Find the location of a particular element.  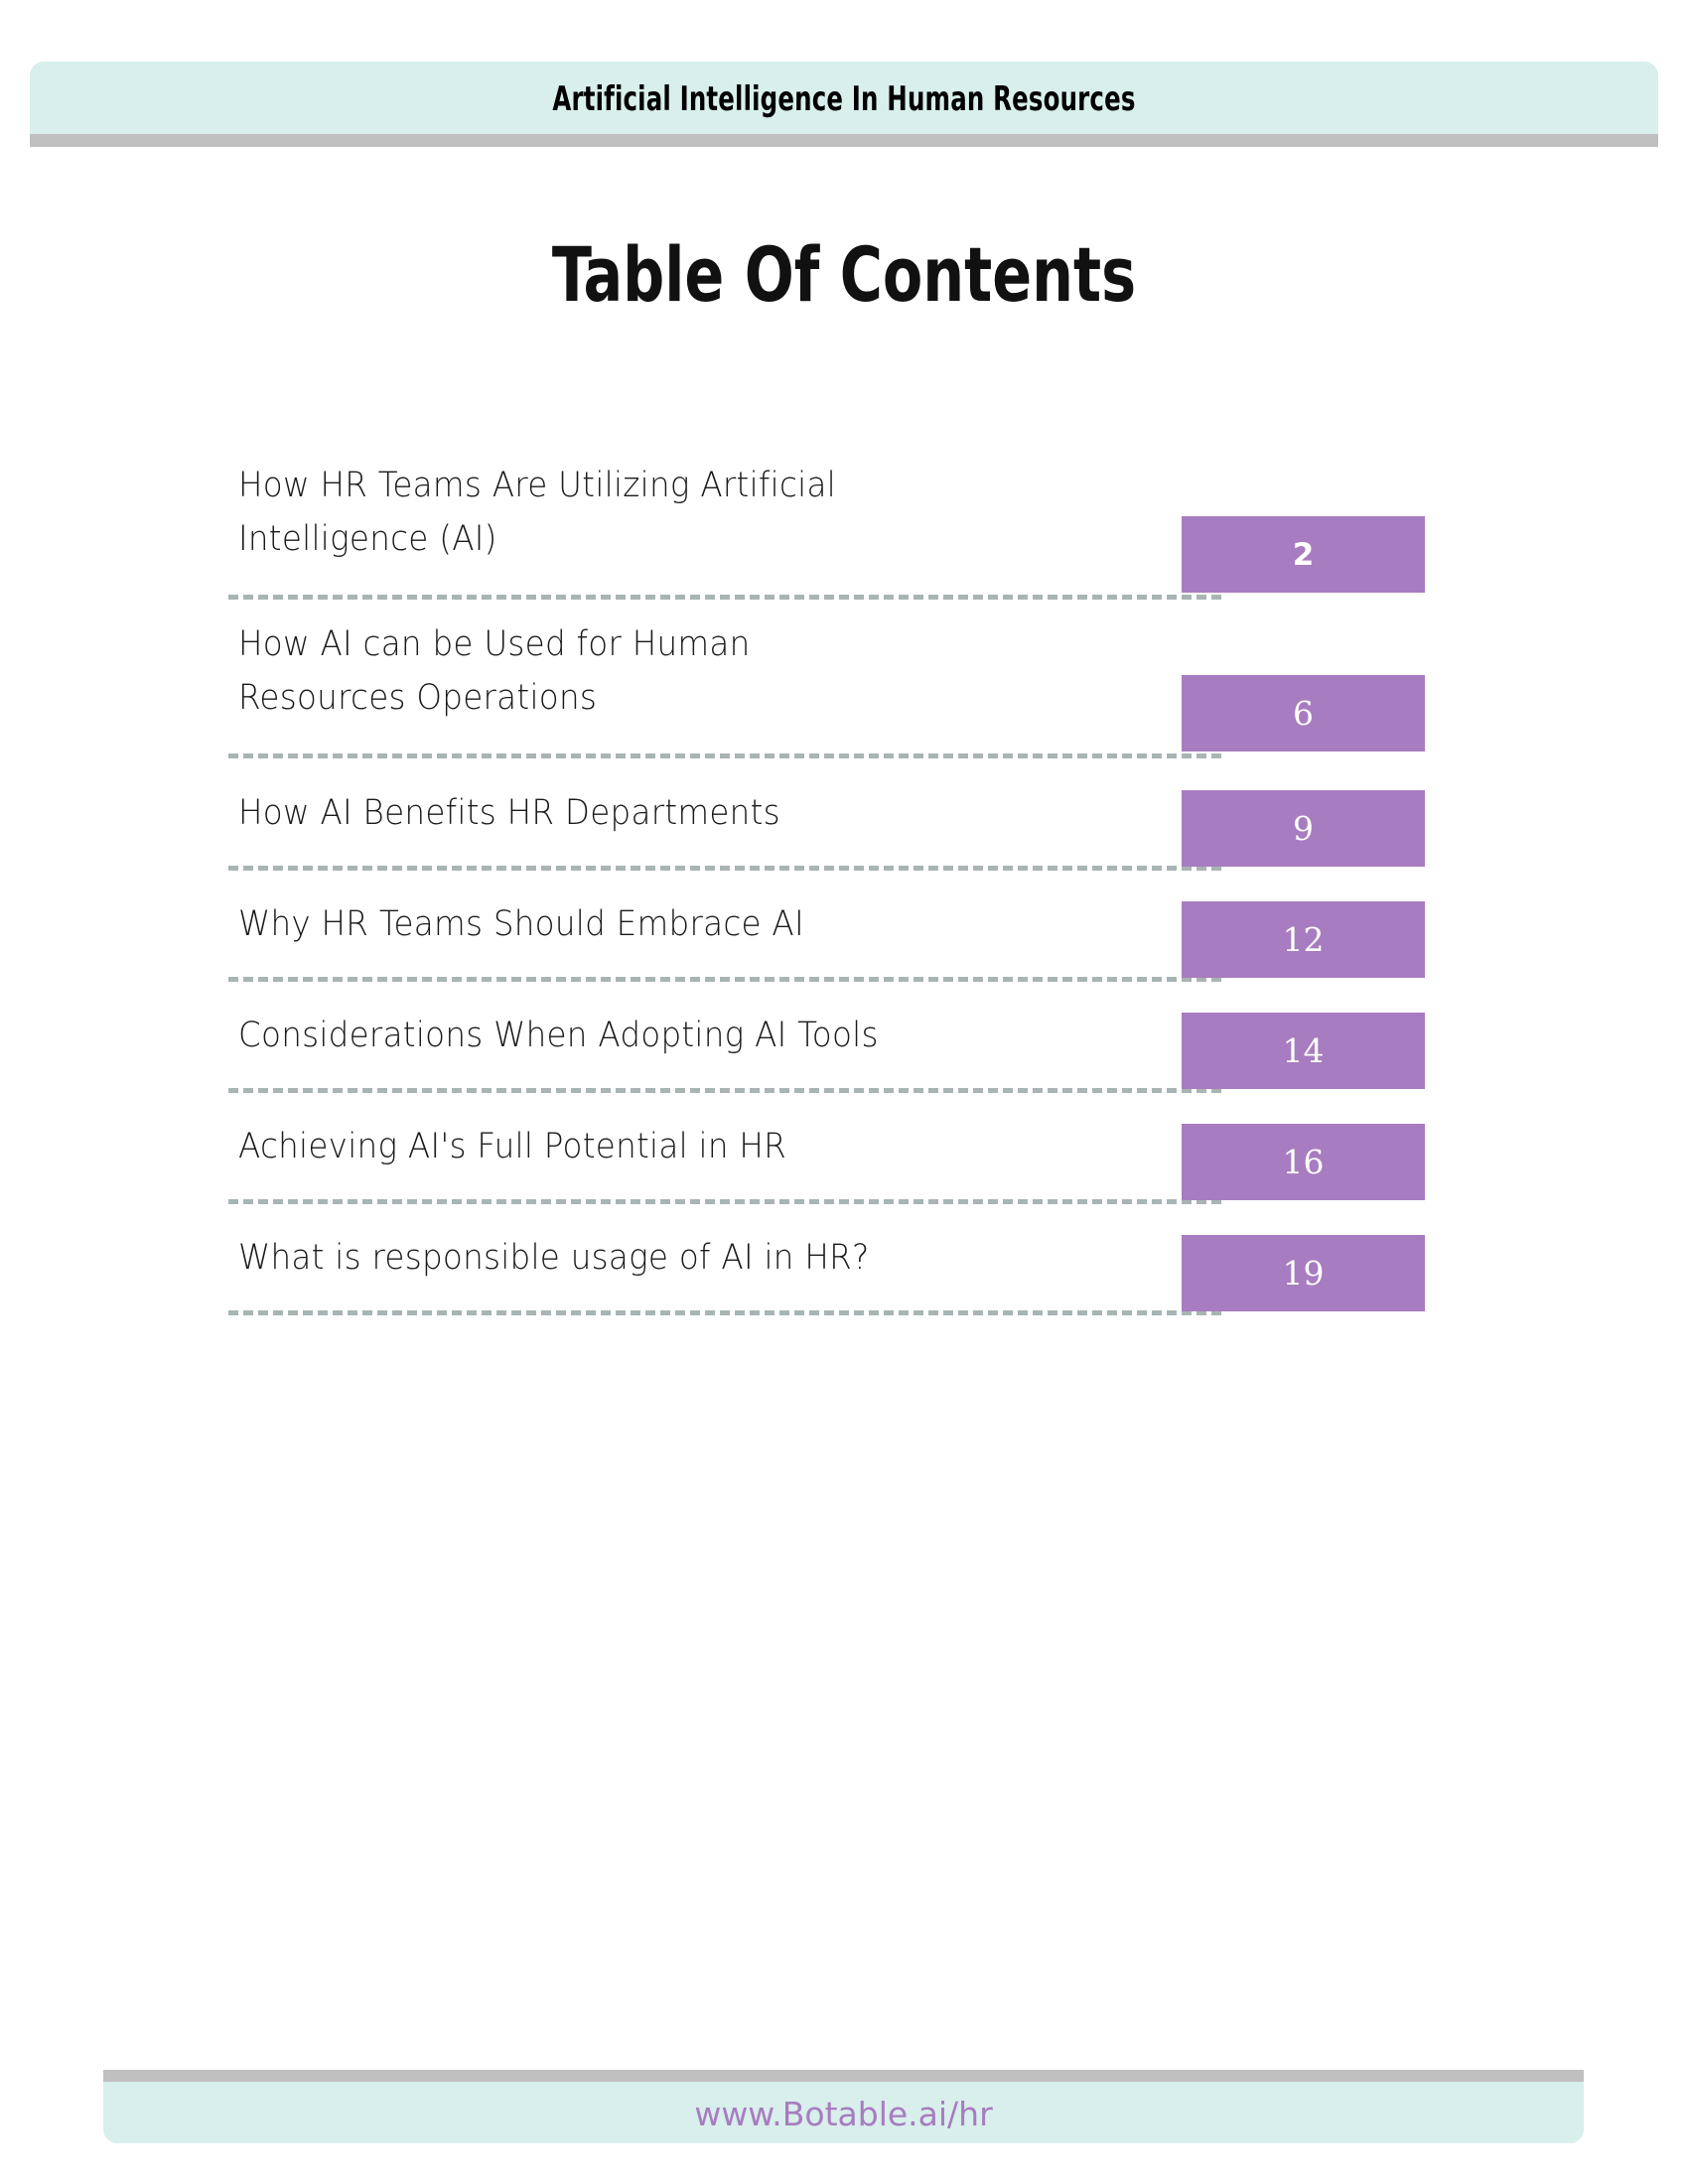

page-title: Table Of Contents is located at coordinates (844, 274).